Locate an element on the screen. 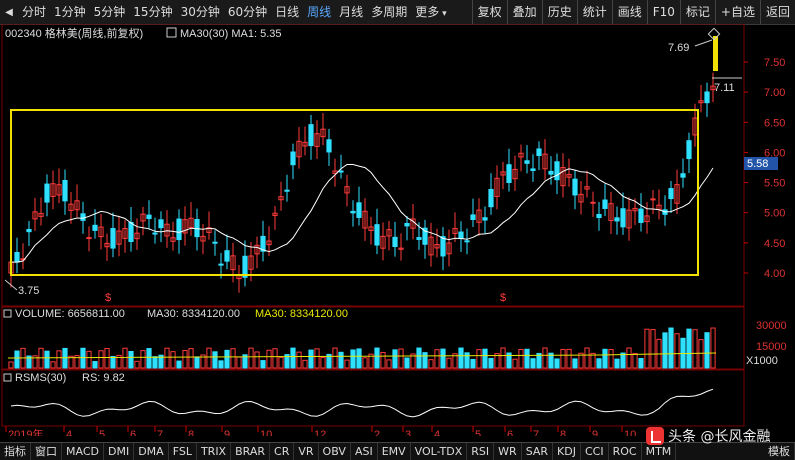  indicator-tab-17: KDJ is located at coordinates (567, 451).